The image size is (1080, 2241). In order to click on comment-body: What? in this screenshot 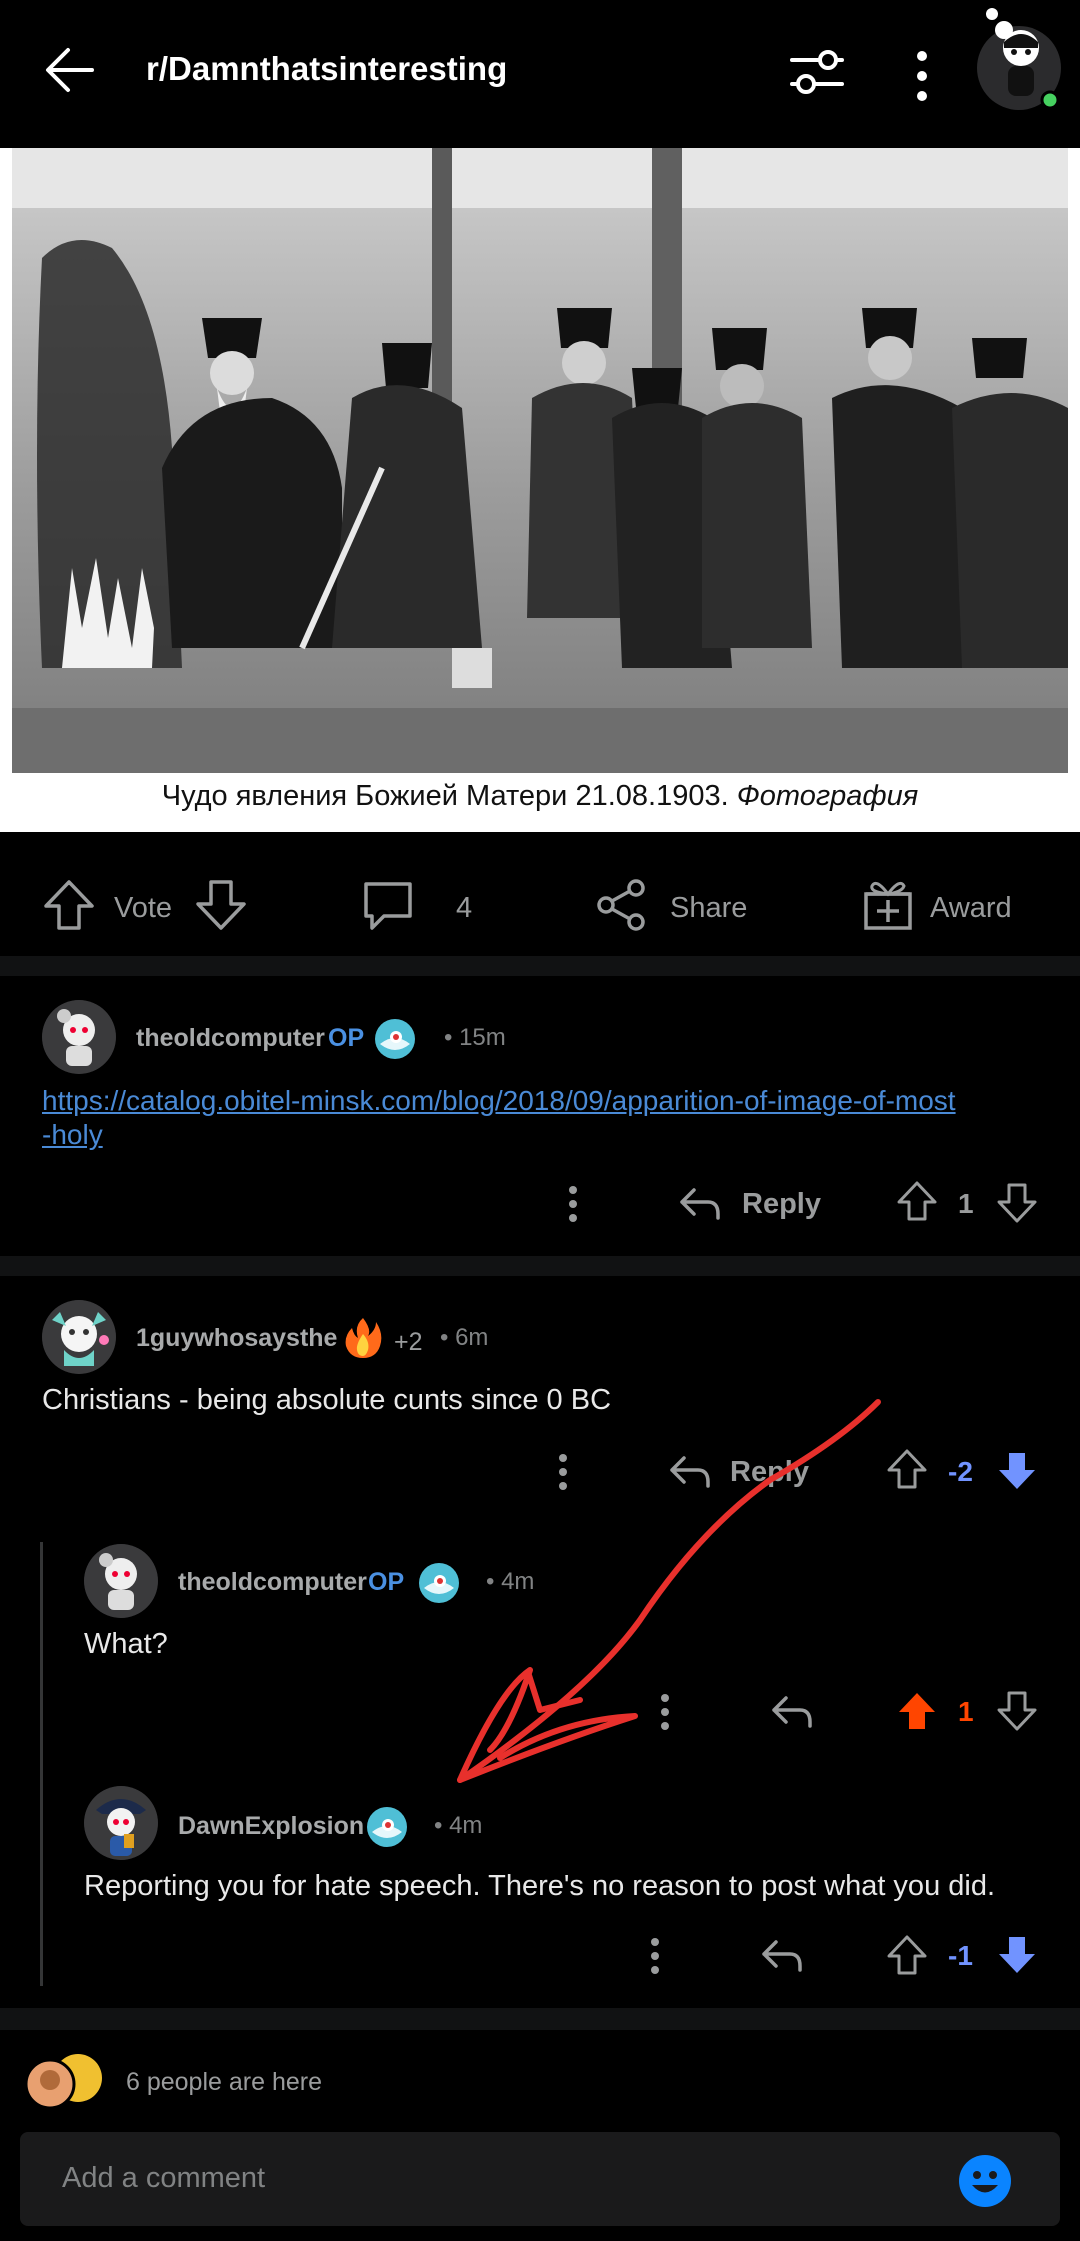, I will do `click(126, 1644)`.